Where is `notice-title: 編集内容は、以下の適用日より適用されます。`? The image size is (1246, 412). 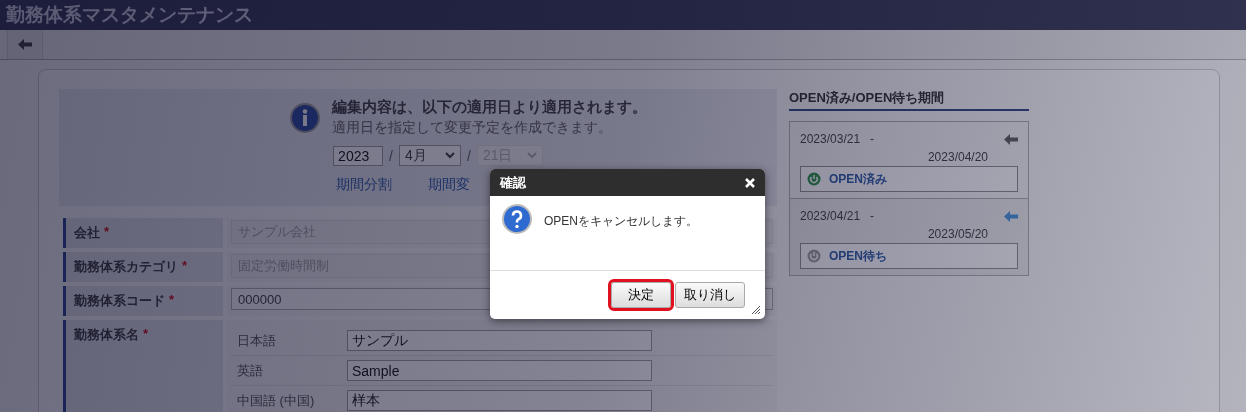 notice-title: 編集内容は、以下の適用日より適用されます。 is located at coordinates (489, 107).